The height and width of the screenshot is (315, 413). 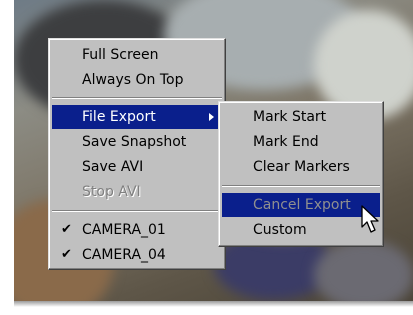 I want to click on menu-item-label: CAMERA_01, so click(x=124, y=230).